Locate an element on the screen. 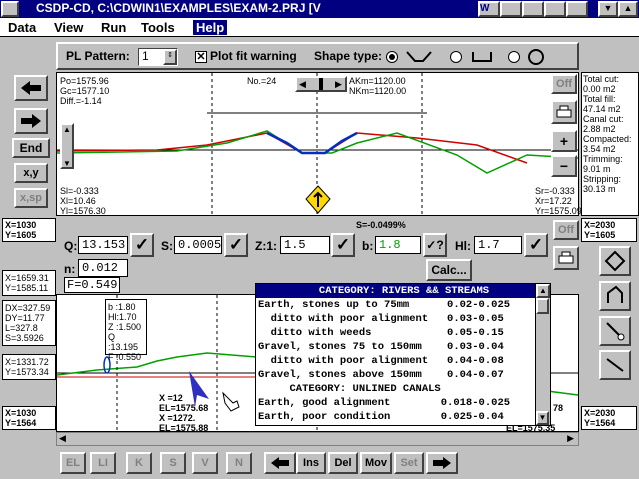  b-input: 1.8 is located at coordinates (398, 245).